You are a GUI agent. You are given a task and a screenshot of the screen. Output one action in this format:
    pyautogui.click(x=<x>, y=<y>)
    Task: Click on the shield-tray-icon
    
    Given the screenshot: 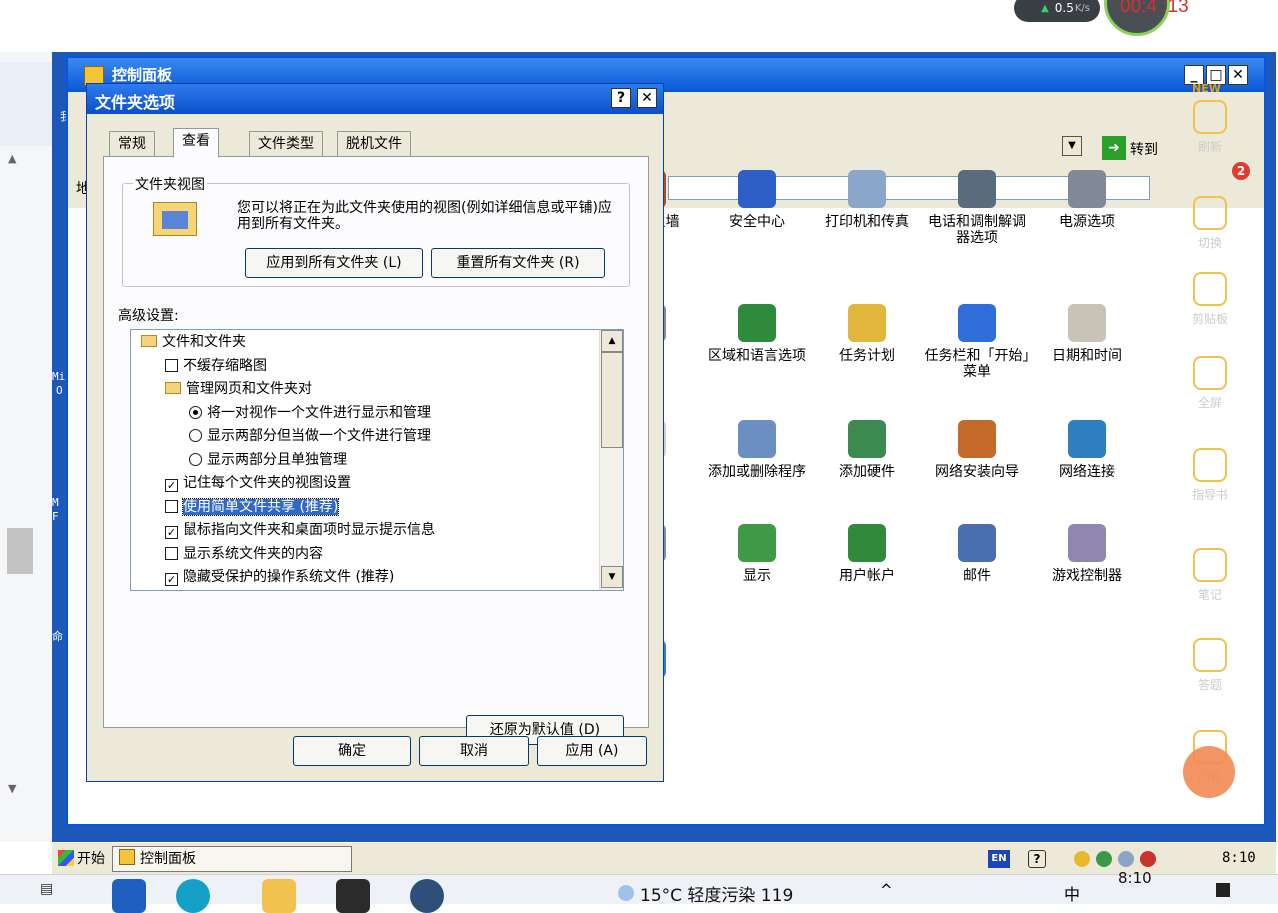 What is the action you would take?
    pyautogui.click(x=1148, y=859)
    